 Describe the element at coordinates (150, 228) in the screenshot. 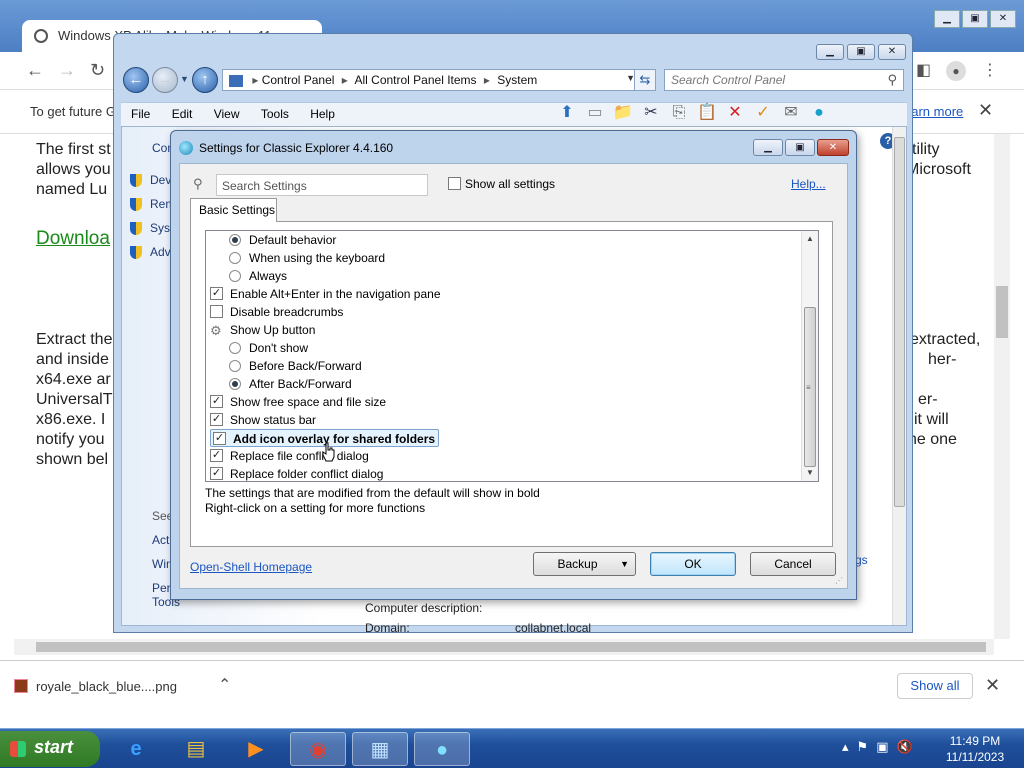

I see `cp-left-link-3: Sys` at that location.